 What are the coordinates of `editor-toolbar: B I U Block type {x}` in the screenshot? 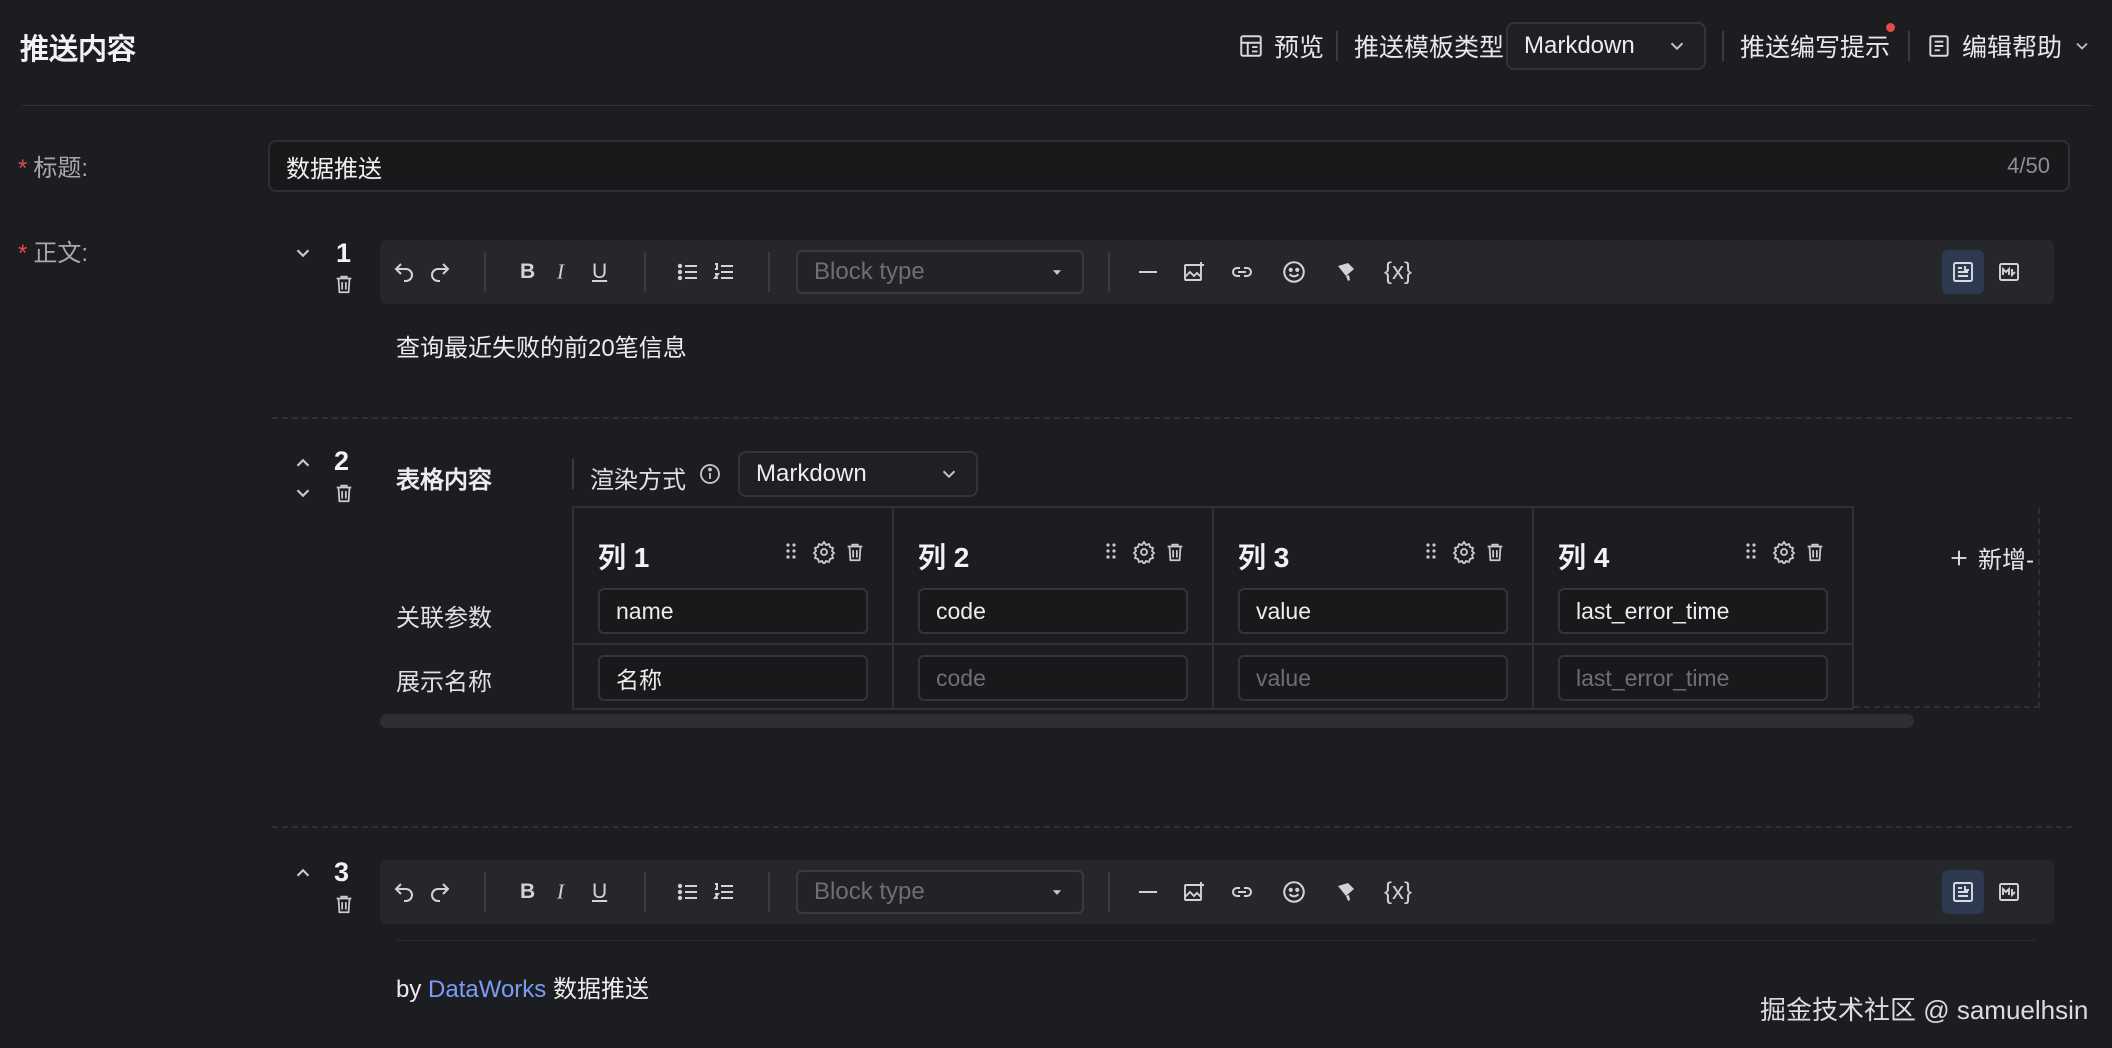 It's located at (1217, 272).